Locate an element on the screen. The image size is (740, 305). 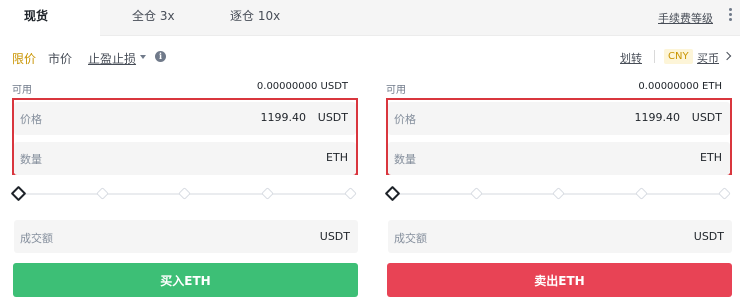
tab-cross-margin: 全仓 3x is located at coordinates (153, 18).